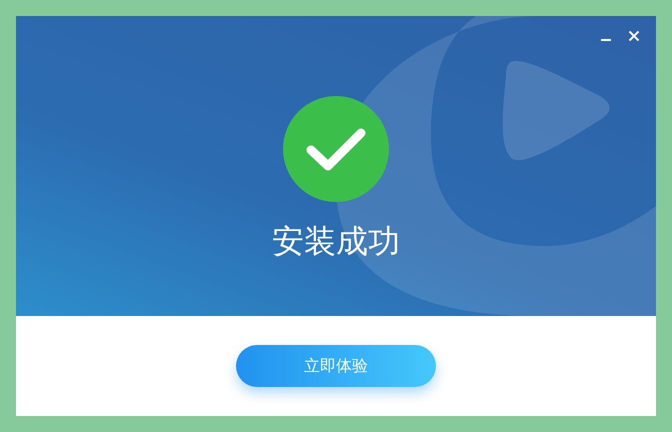 Image resolution: width=672 pixels, height=432 pixels. What do you see at coordinates (336, 149) in the screenshot?
I see `success-check-icon` at bounding box center [336, 149].